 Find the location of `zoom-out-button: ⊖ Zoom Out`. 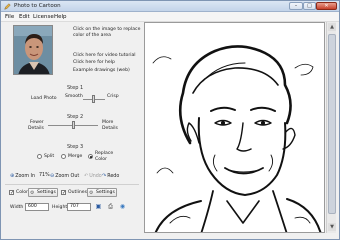

zoom-out-button: ⊖ Zoom Out is located at coordinates (64, 176).